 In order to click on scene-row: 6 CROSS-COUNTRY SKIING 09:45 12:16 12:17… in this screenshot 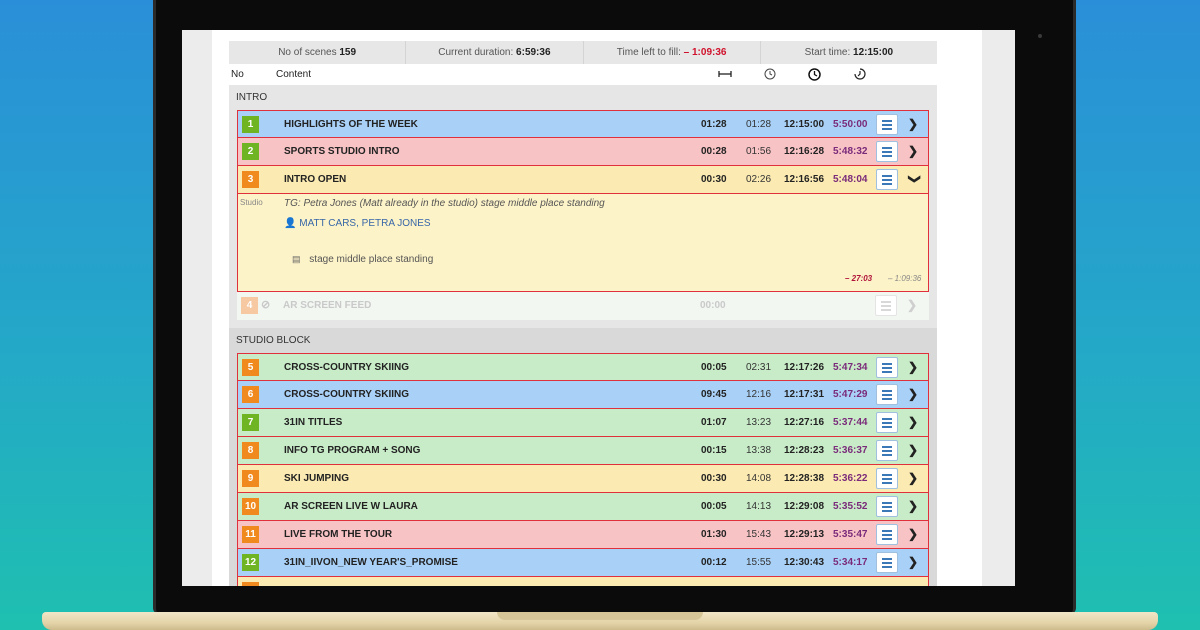, I will do `click(583, 395)`.